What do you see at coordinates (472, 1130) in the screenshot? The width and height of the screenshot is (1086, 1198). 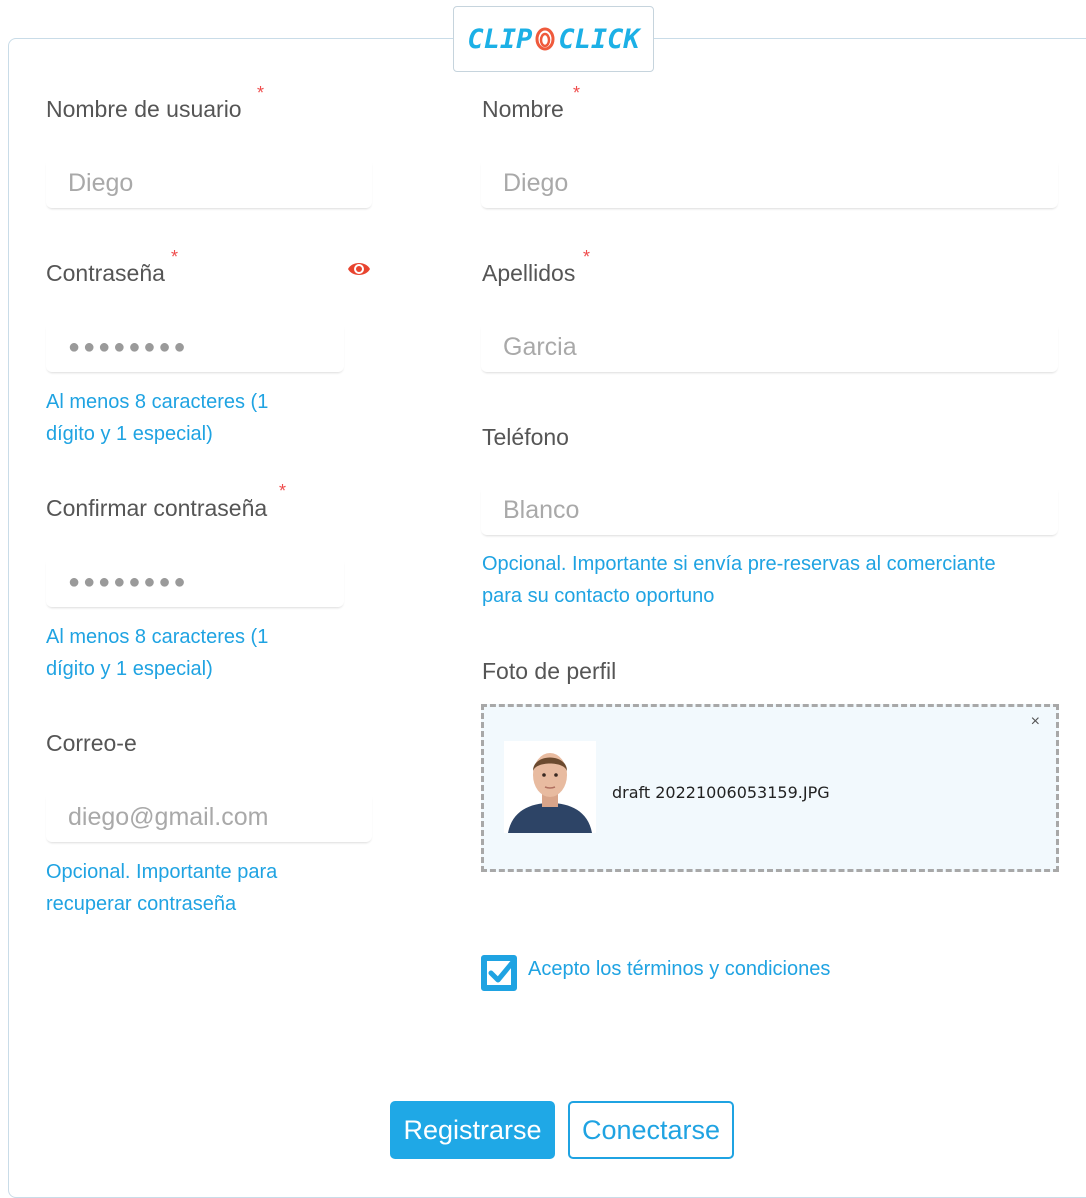 I see `register-button: Registrarse` at bounding box center [472, 1130].